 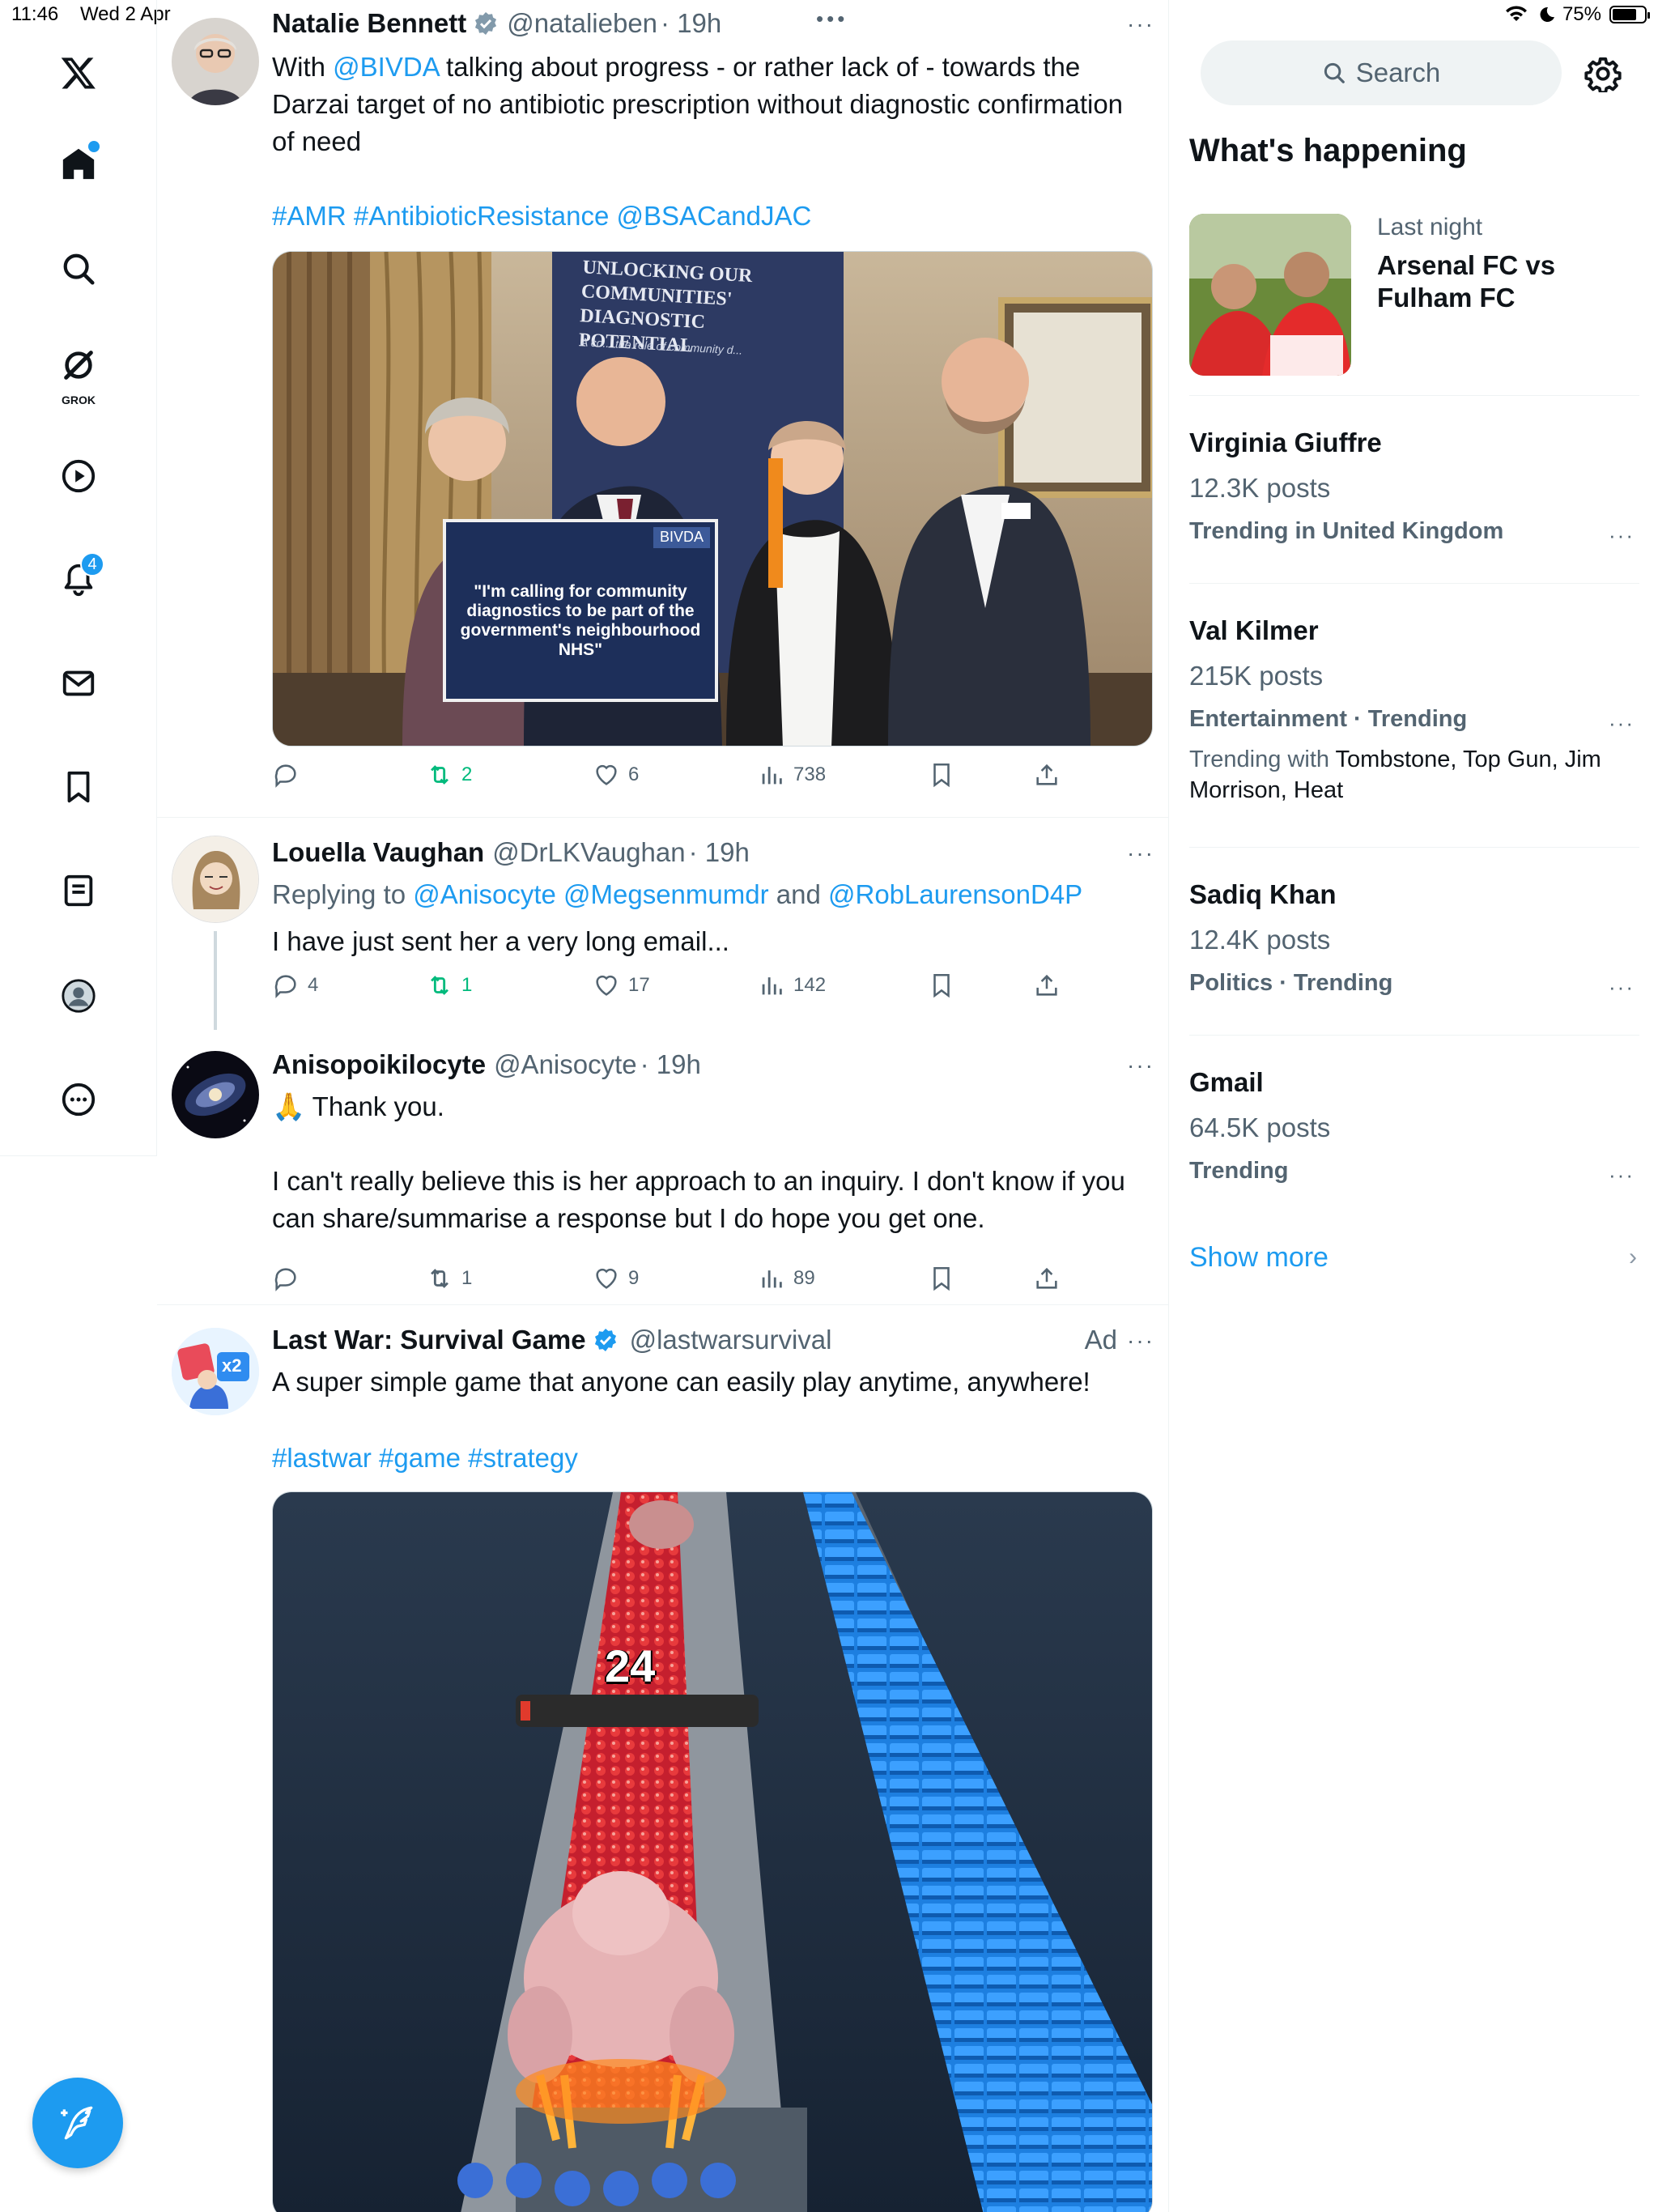 What do you see at coordinates (78, 683) in the screenshot?
I see `messages-envelope-icon` at bounding box center [78, 683].